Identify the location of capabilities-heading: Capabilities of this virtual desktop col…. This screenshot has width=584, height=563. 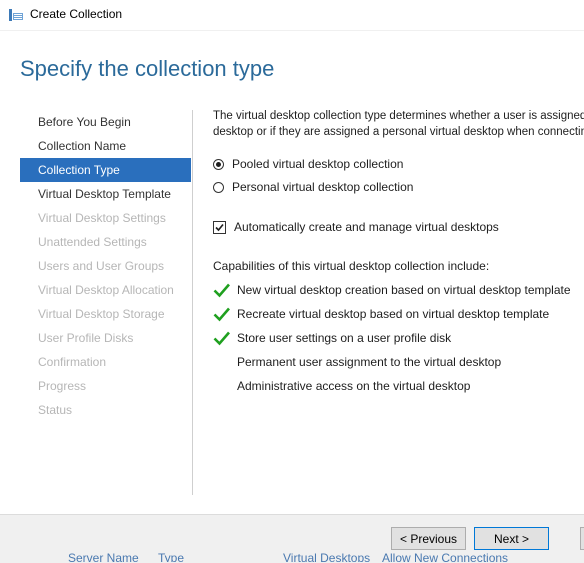
(351, 266).